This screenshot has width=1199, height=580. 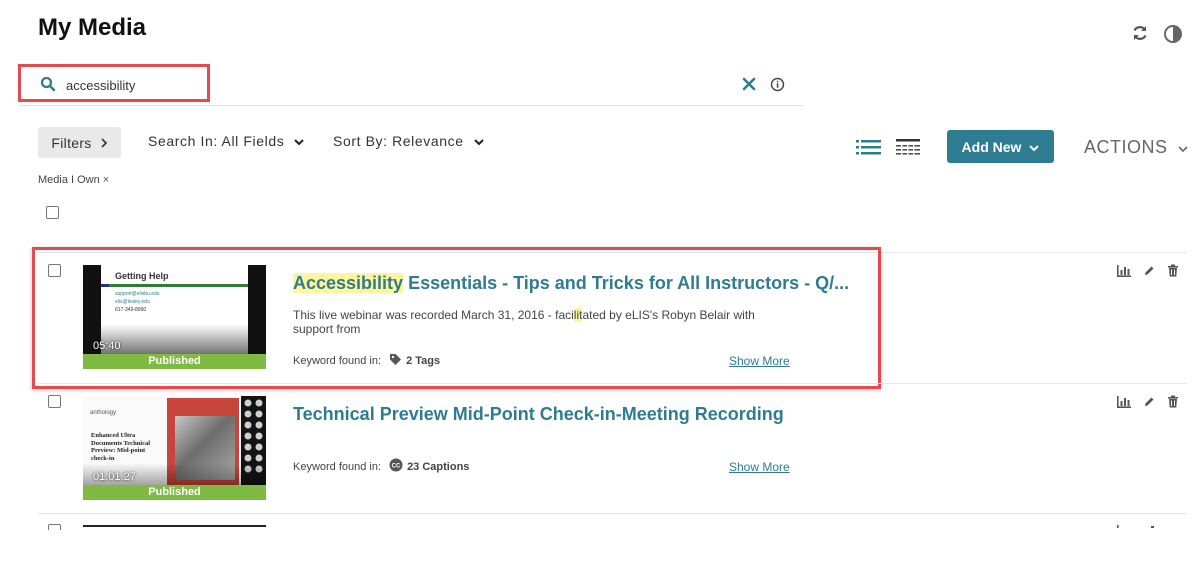 What do you see at coordinates (174, 339) in the screenshot?
I see `thumbnail-fade` at bounding box center [174, 339].